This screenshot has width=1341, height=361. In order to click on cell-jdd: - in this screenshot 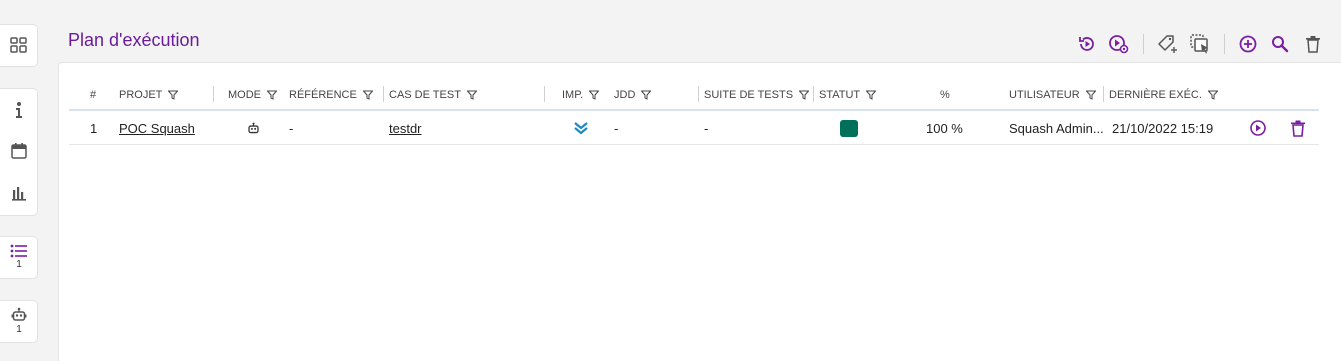, I will do `click(616, 128)`.